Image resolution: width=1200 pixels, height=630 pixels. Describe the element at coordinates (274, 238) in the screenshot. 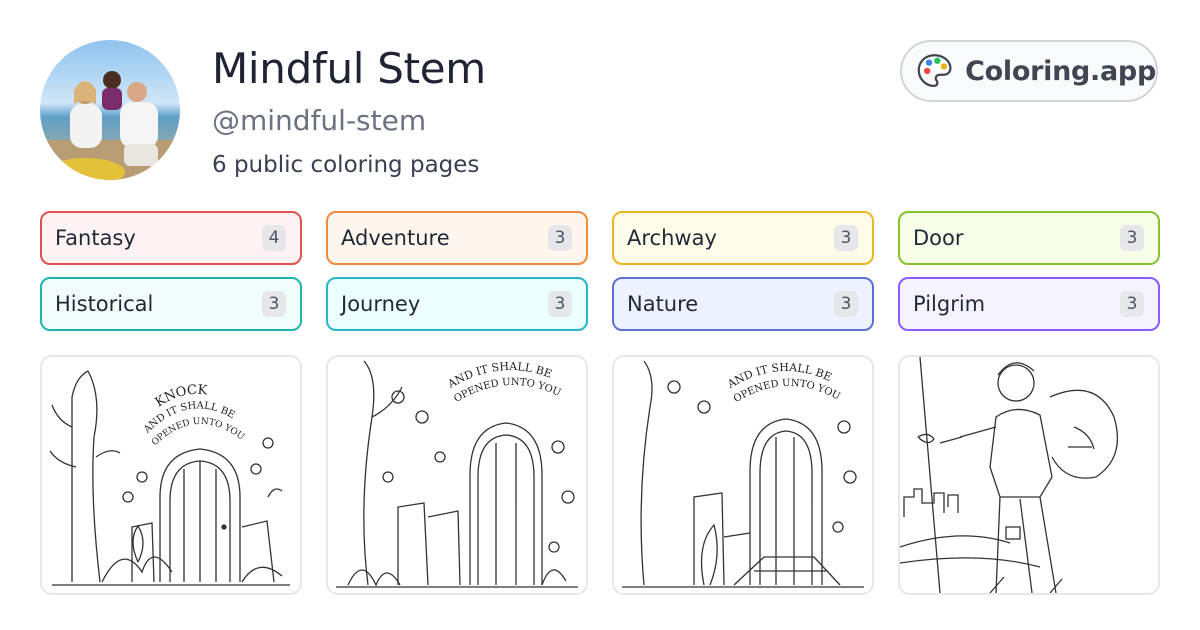

I see `tag-count: 4` at that location.